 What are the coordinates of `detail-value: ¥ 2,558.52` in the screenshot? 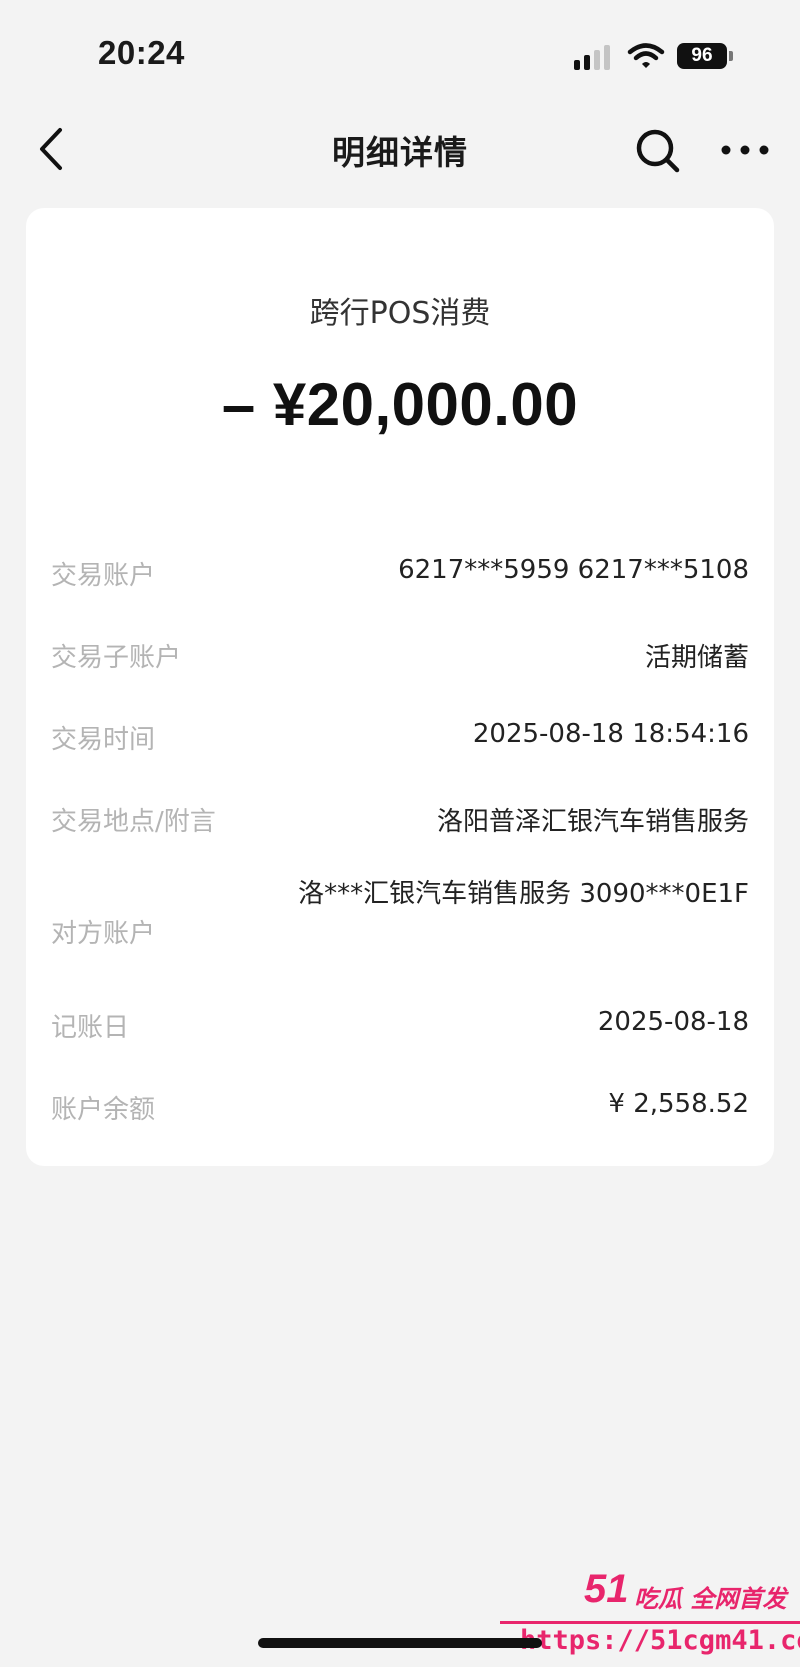 It's located at (678, 1104).